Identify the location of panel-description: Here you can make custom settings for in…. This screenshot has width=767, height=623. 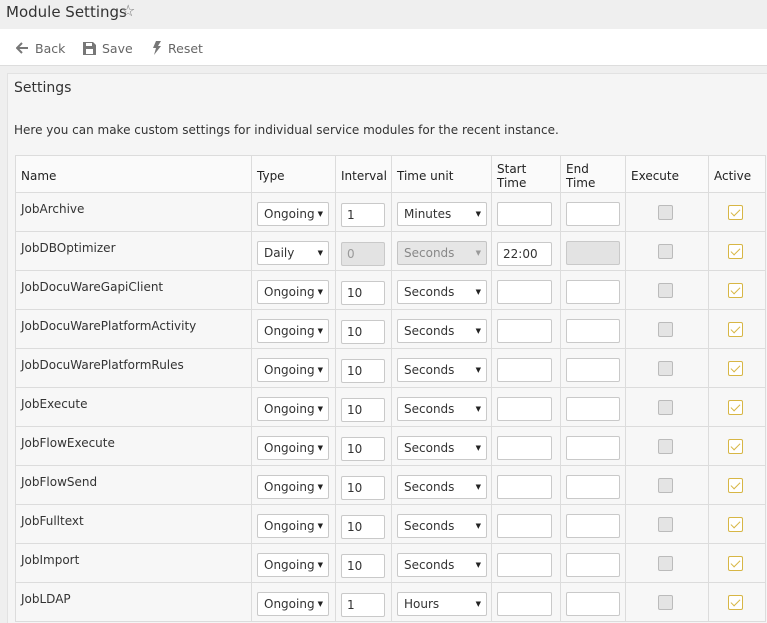
(286, 130).